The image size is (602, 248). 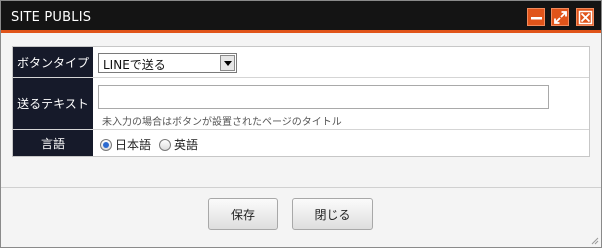 I want to click on radio-japanese-label: 日本語, so click(x=133, y=144).